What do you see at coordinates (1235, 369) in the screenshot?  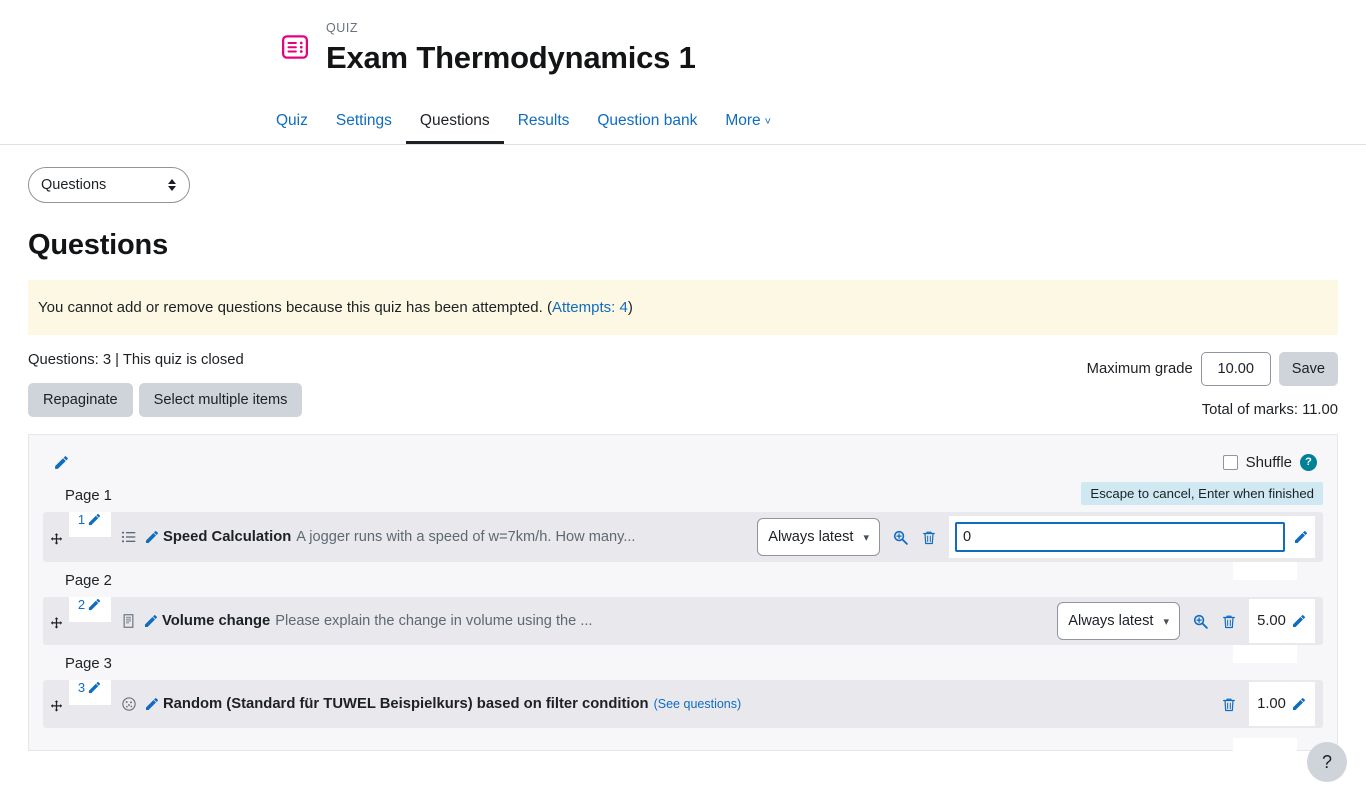 I see `maximum-grade-input` at bounding box center [1235, 369].